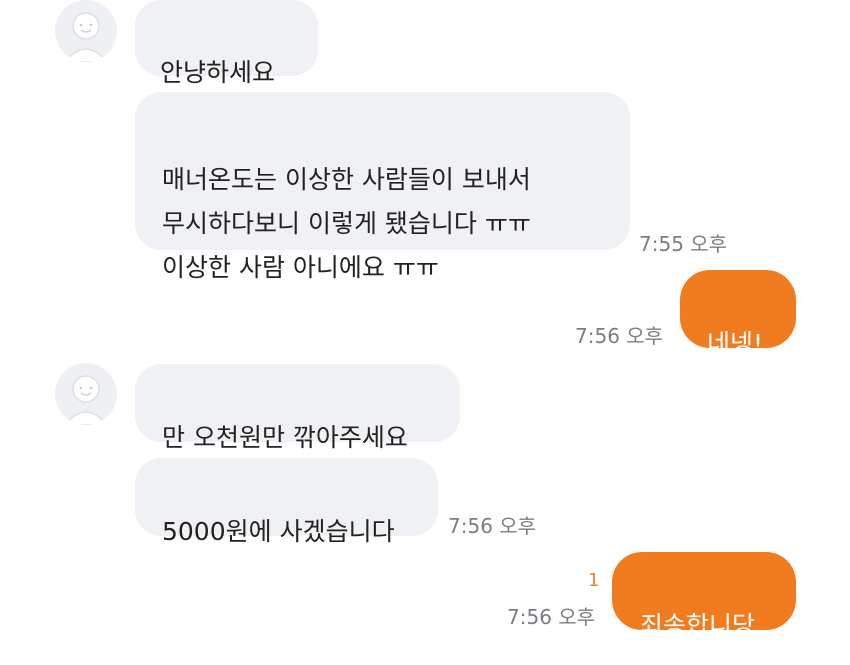 This screenshot has width=850, height=665. Describe the element at coordinates (278, 531) in the screenshot. I see `message-text: 5000원에 사겠습니다` at that location.